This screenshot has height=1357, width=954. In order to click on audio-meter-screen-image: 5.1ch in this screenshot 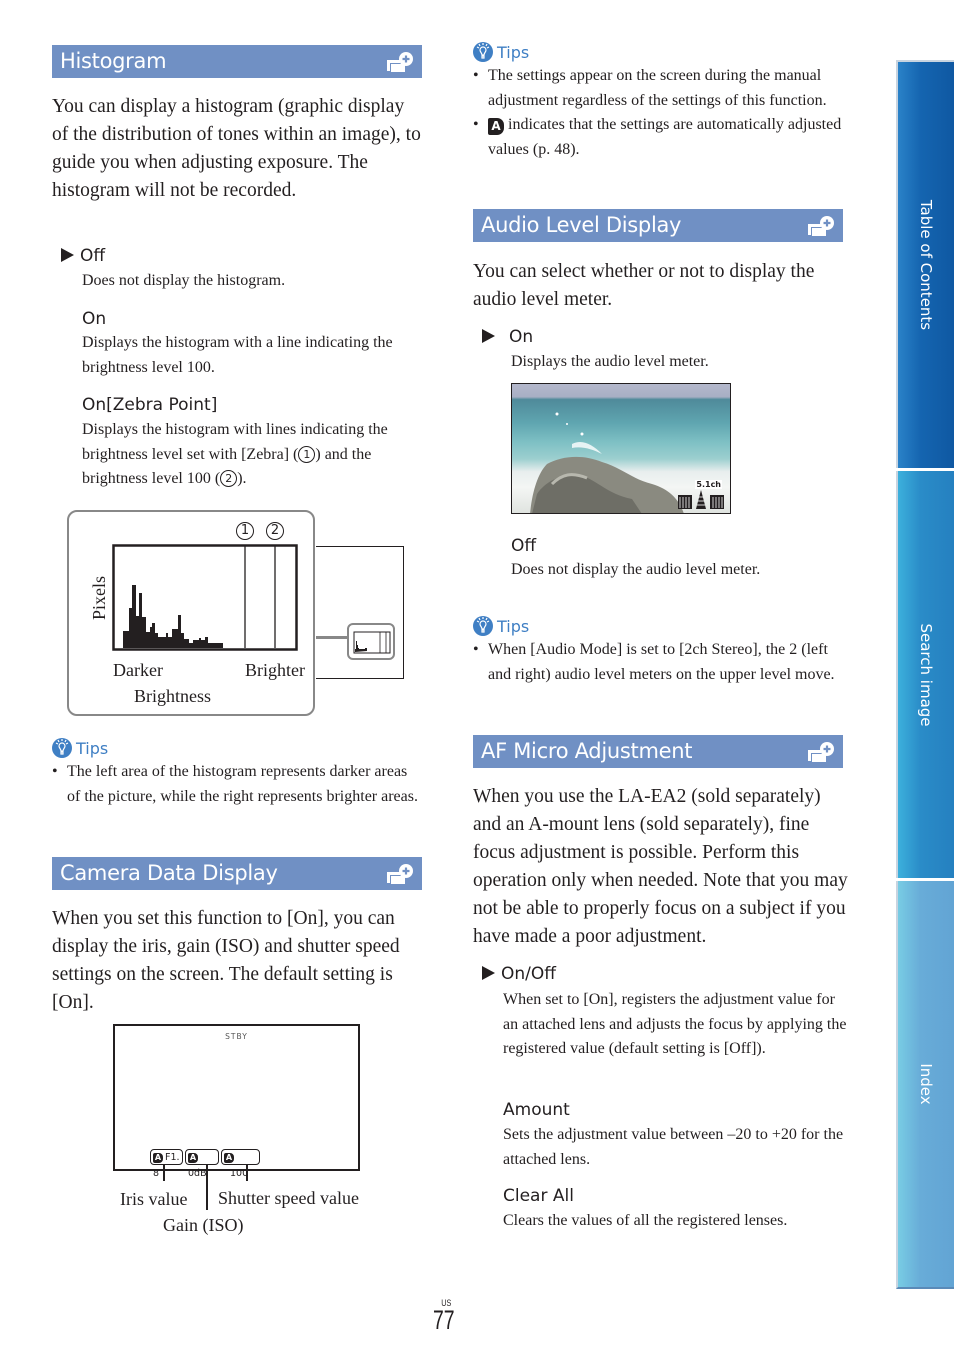, I will do `click(621, 448)`.